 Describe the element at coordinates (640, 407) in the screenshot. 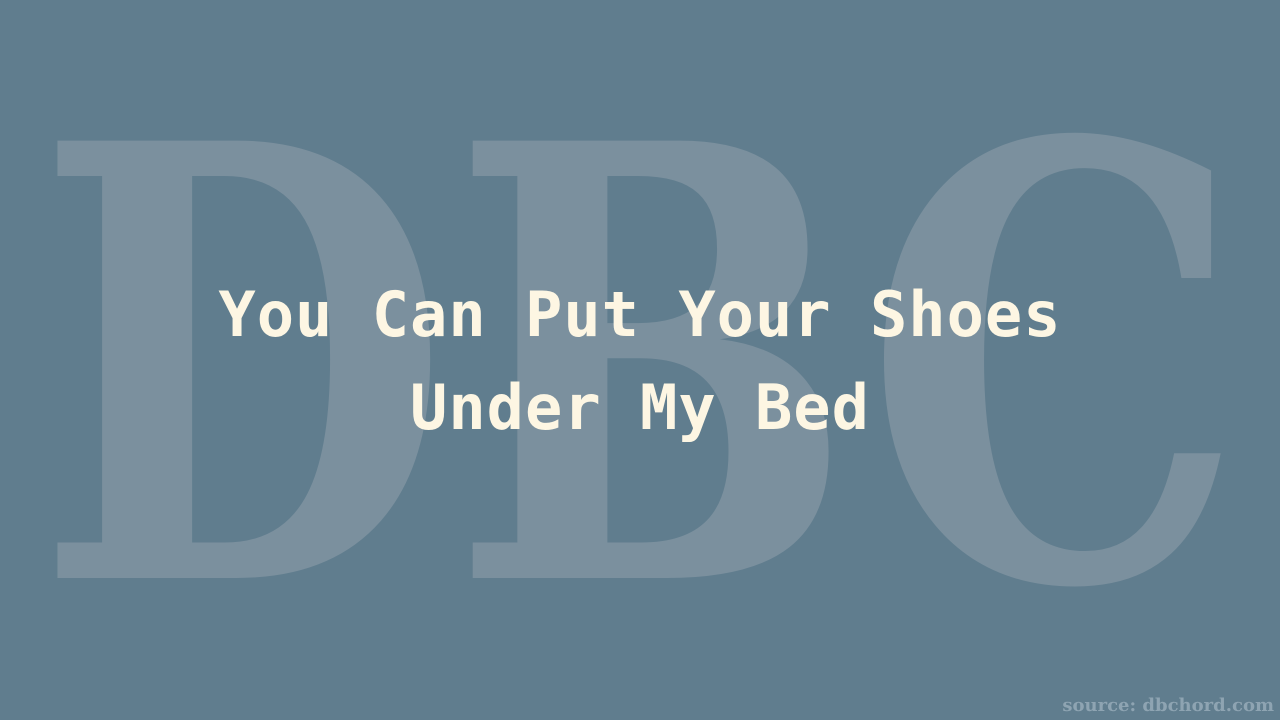

I see `song-title-line-2: Under My Bed` at that location.